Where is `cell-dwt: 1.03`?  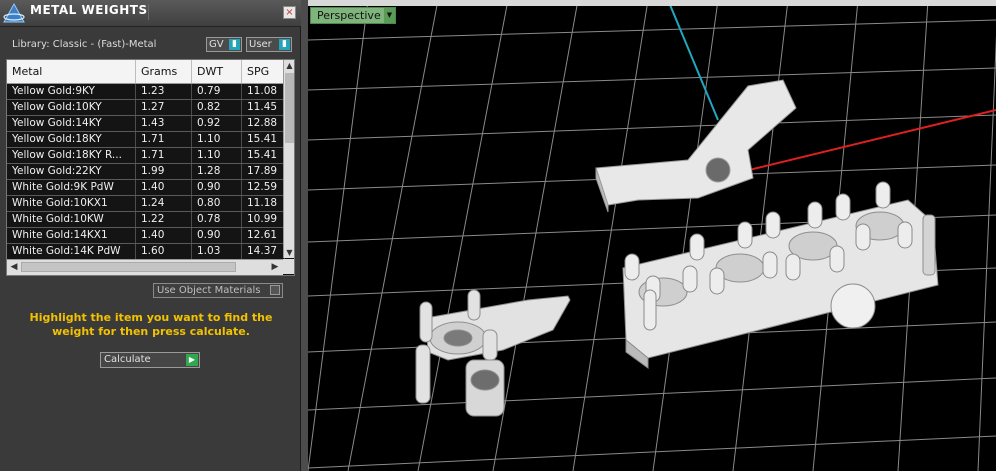 cell-dwt: 1.03 is located at coordinates (217, 251).